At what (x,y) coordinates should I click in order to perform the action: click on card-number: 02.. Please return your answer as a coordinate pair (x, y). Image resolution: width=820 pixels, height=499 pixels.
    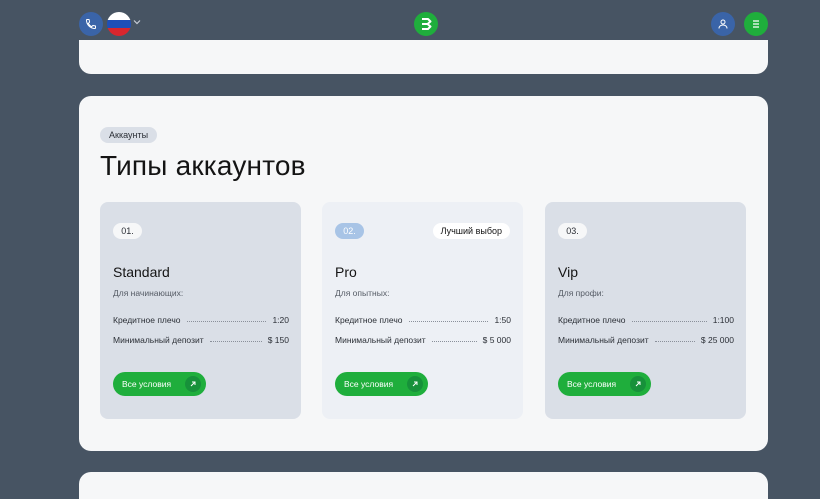
    Looking at the image, I should click on (349, 231).